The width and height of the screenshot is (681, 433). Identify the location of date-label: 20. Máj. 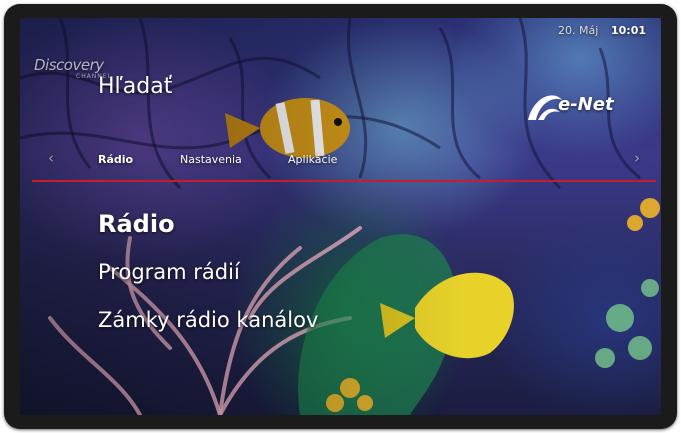
(578, 30).